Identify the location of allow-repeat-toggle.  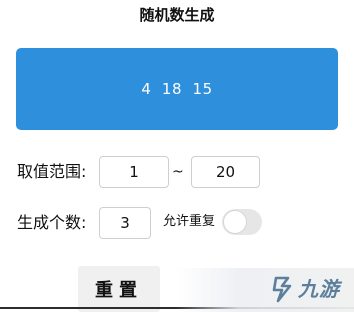
(242, 222).